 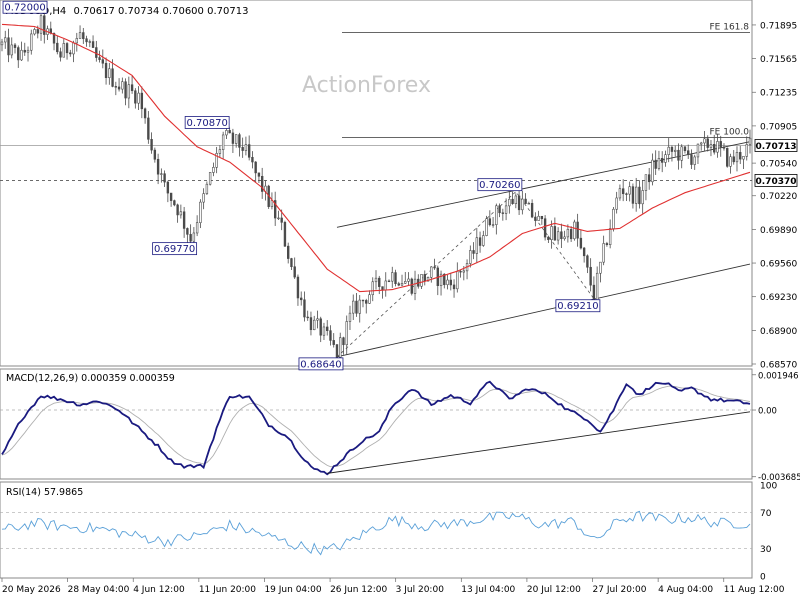 What do you see at coordinates (778, 60) in the screenshot?
I see `price-axis-label: 0.71565` at bounding box center [778, 60].